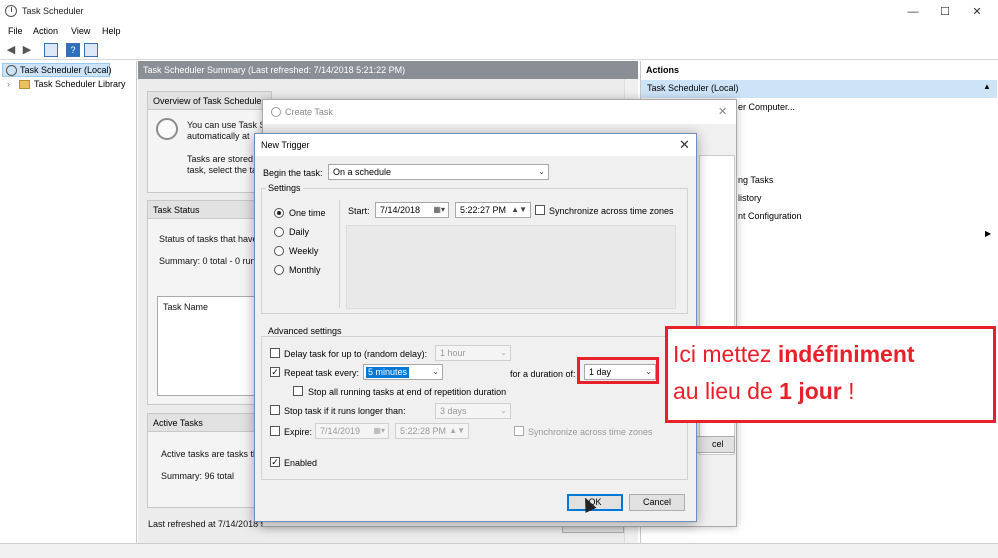 The height and width of the screenshot is (558, 998). Describe the element at coordinates (493, 210) in the screenshot. I see `start-time-picker: 5:22:27 PM ▲▼` at that location.